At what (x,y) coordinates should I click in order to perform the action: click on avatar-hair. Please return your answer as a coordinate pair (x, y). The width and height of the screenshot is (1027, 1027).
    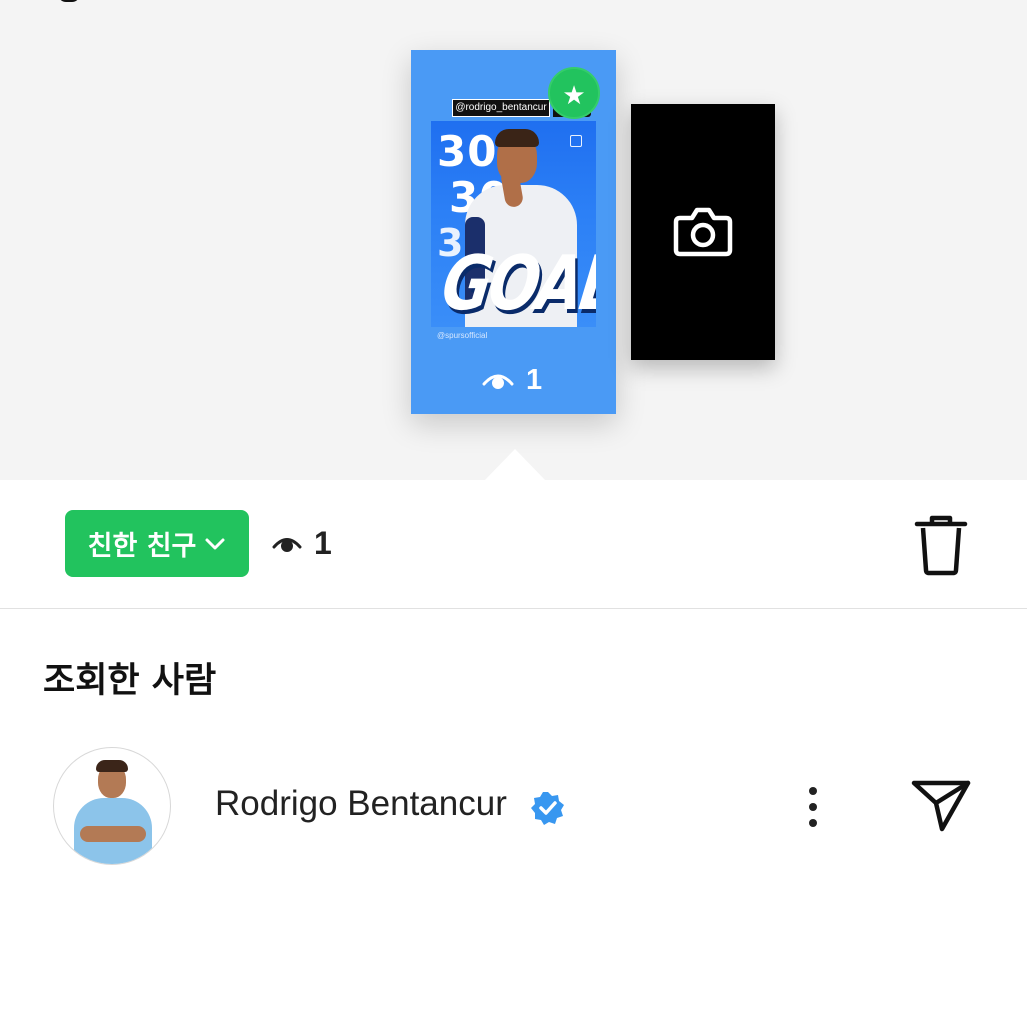
    Looking at the image, I should click on (112, 766).